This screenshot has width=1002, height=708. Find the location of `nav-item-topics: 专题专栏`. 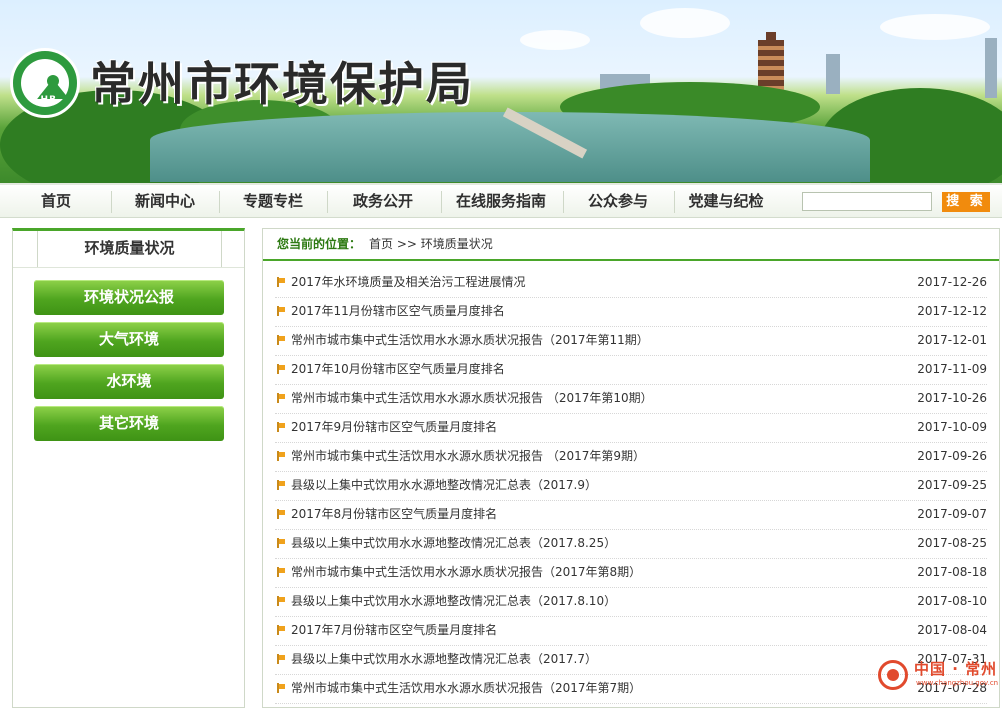

nav-item-topics: 专题专栏 is located at coordinates (273, 201).